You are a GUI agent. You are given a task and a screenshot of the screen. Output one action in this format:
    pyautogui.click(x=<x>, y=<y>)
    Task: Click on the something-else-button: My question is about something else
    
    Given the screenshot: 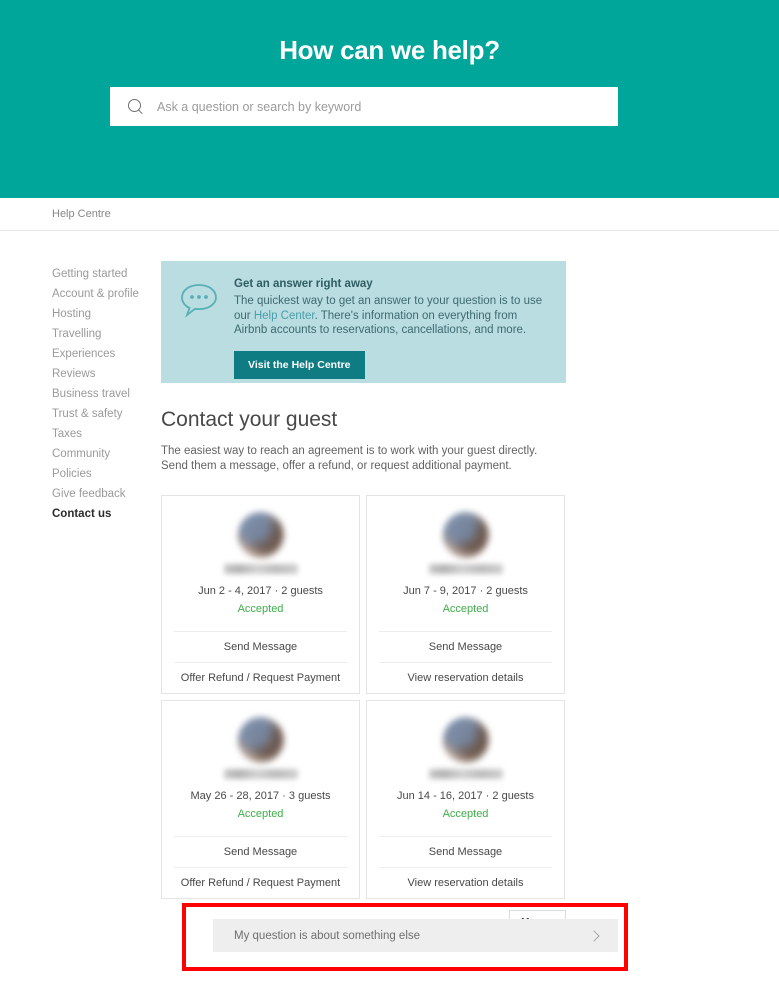 What is the action you would take?
    pyautogui.click(x=415, y=935)
    